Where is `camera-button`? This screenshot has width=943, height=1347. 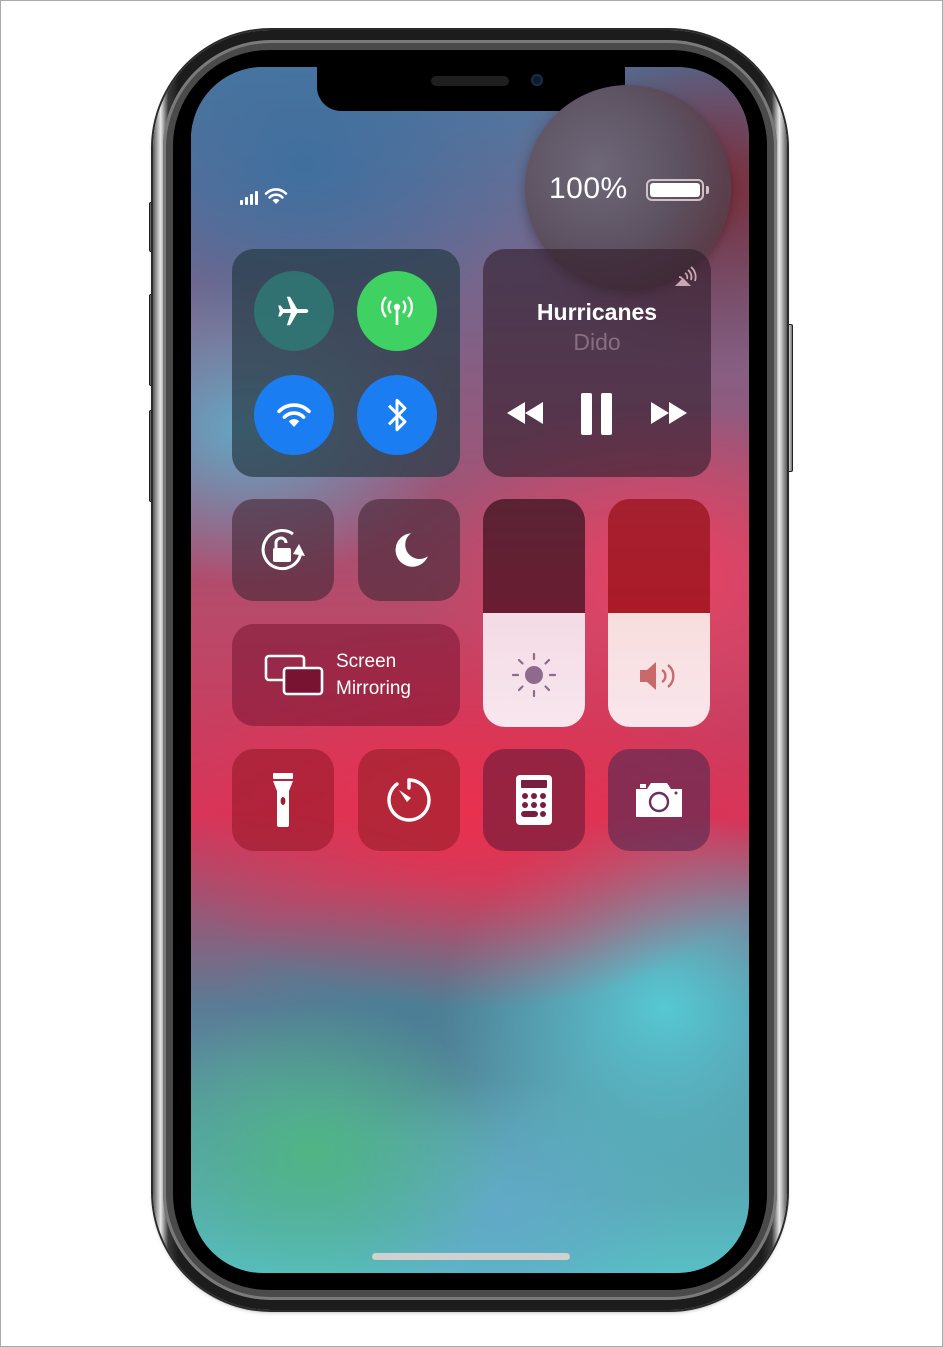
camera-button is located at coordinates (659, 800).